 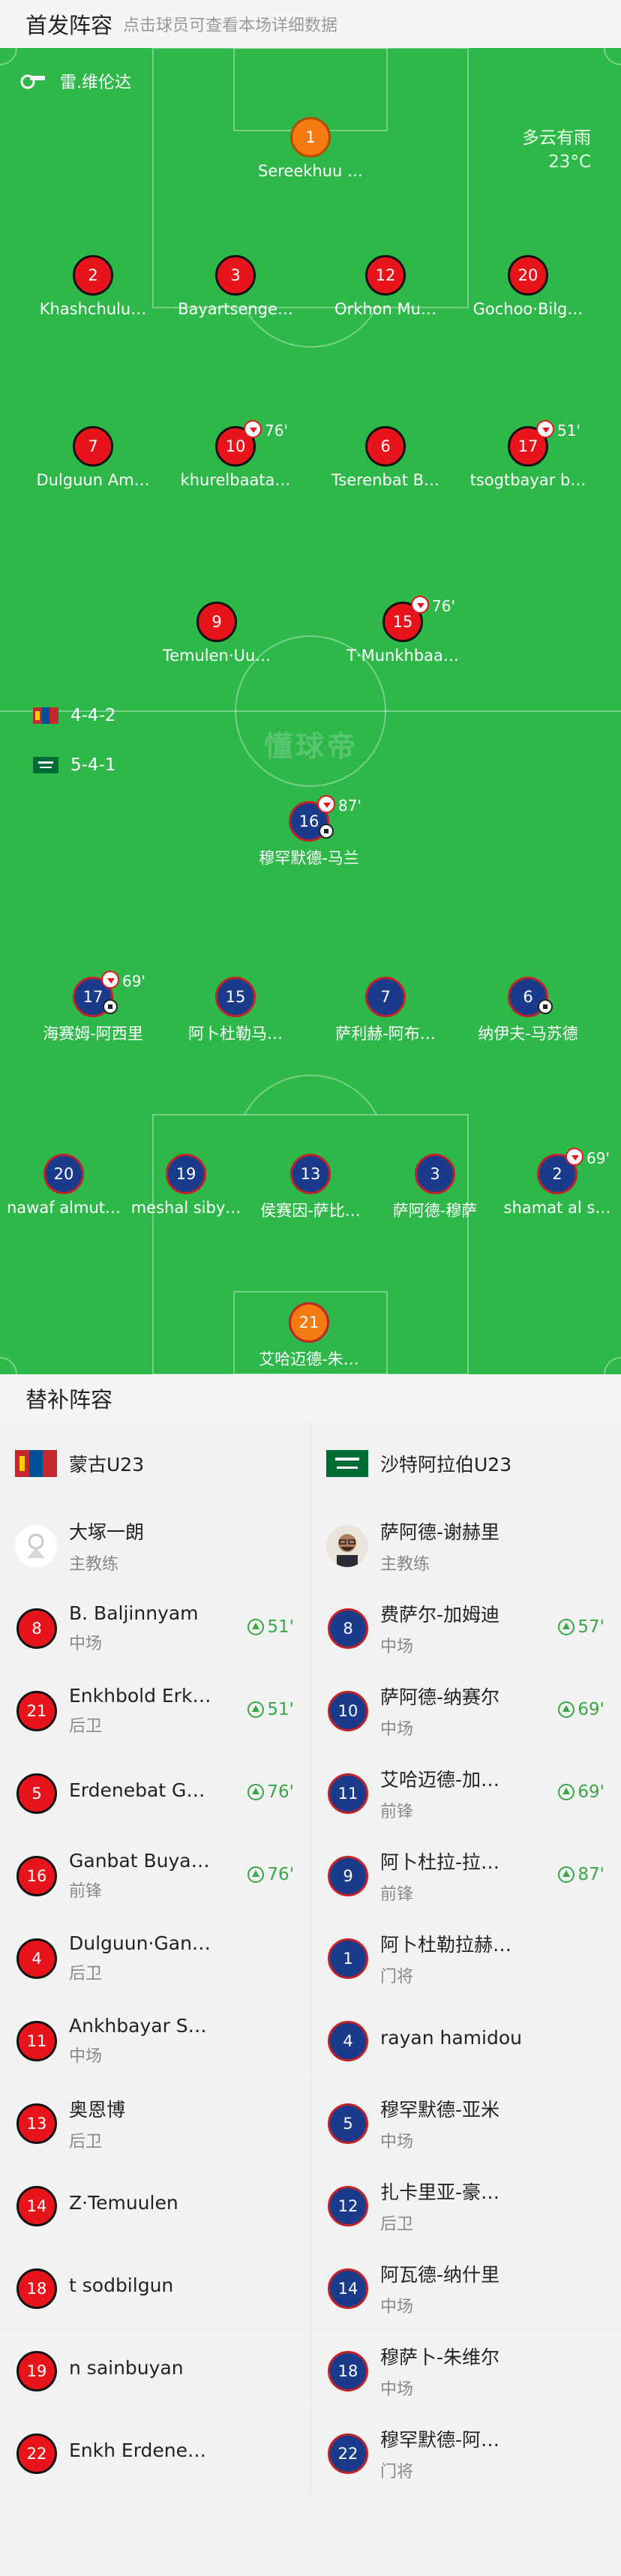 I want to click on saudi-flag-icon, so click(x=45, y=765).